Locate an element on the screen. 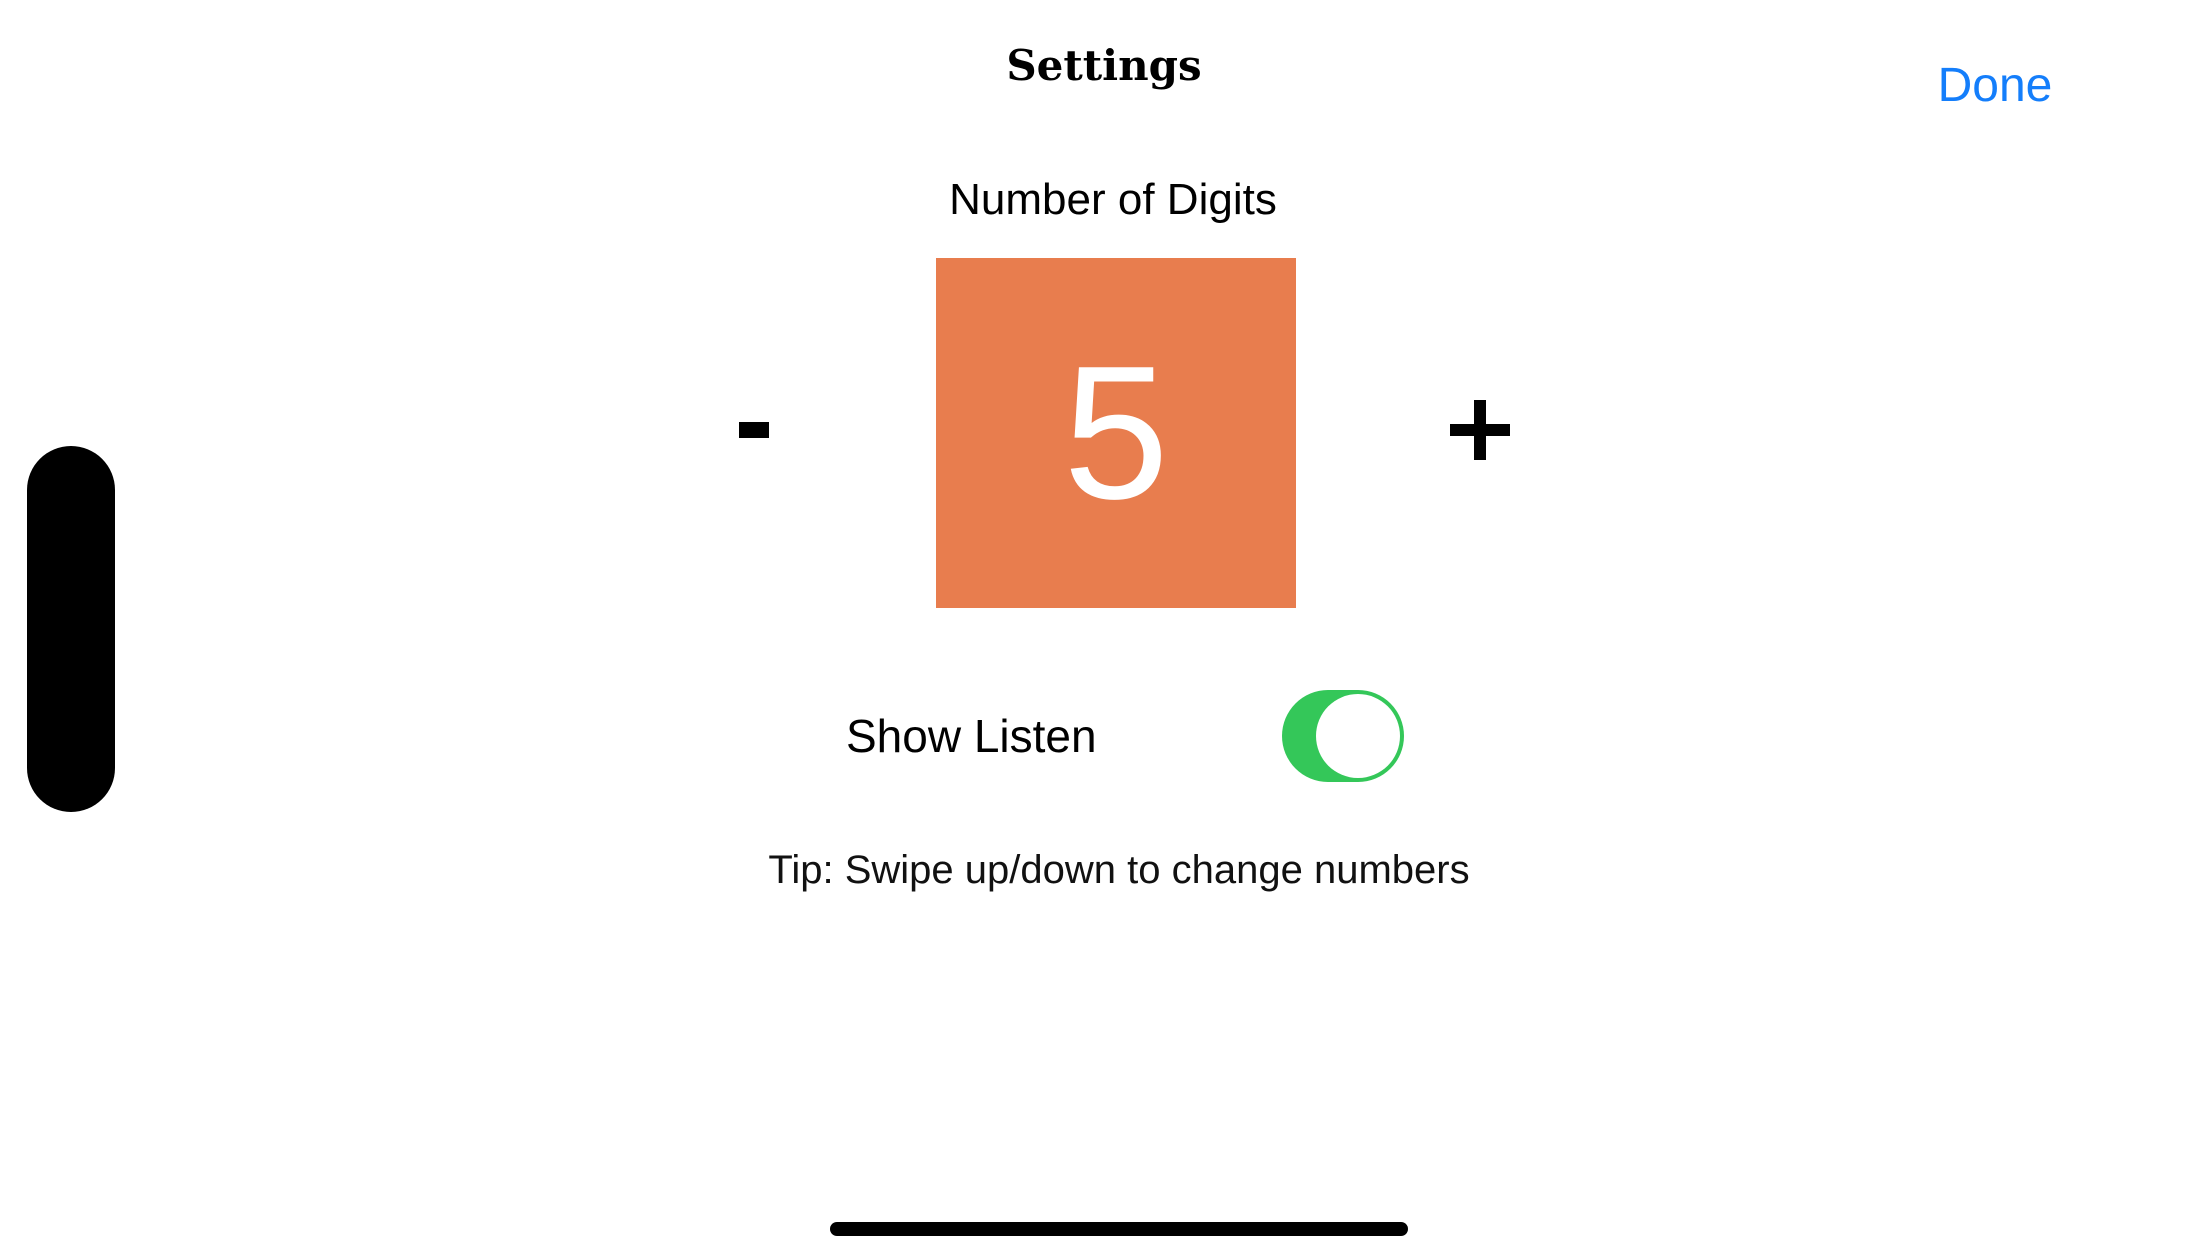 Image resolution: width=2208 pixels, height=1242 pixels. show-listen-toggle is located at coordinates (1343, 736).